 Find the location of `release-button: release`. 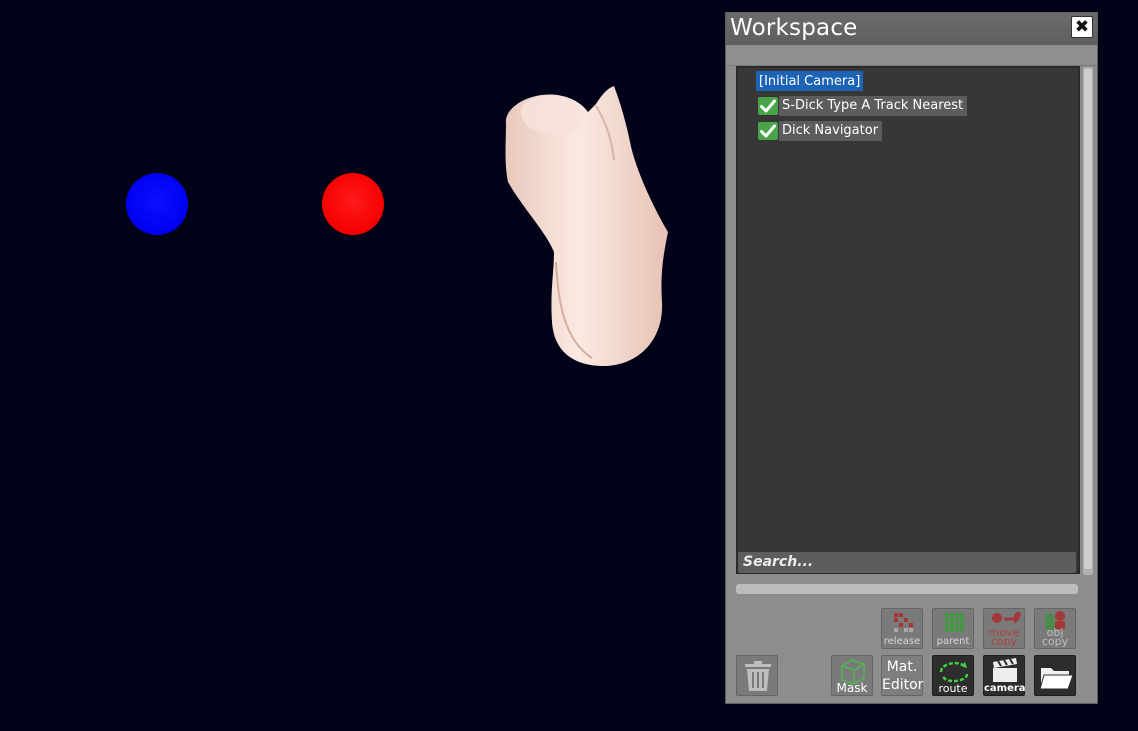

release-button: release is located at coordinates (902, 628).